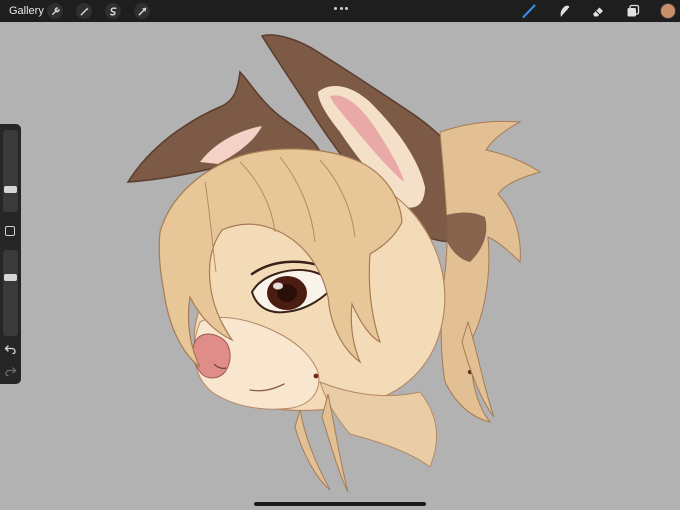  I want to click on modify-button, so click(10, 231).